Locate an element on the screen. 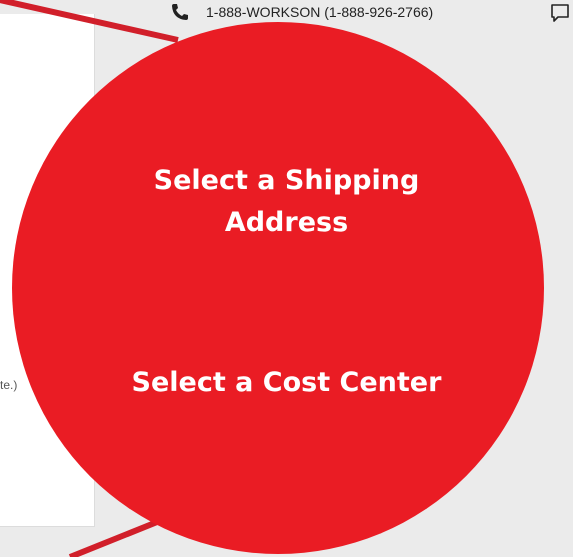 This screenshot has height=557, width=573. phone-icon is located at coordinates (180, 12).